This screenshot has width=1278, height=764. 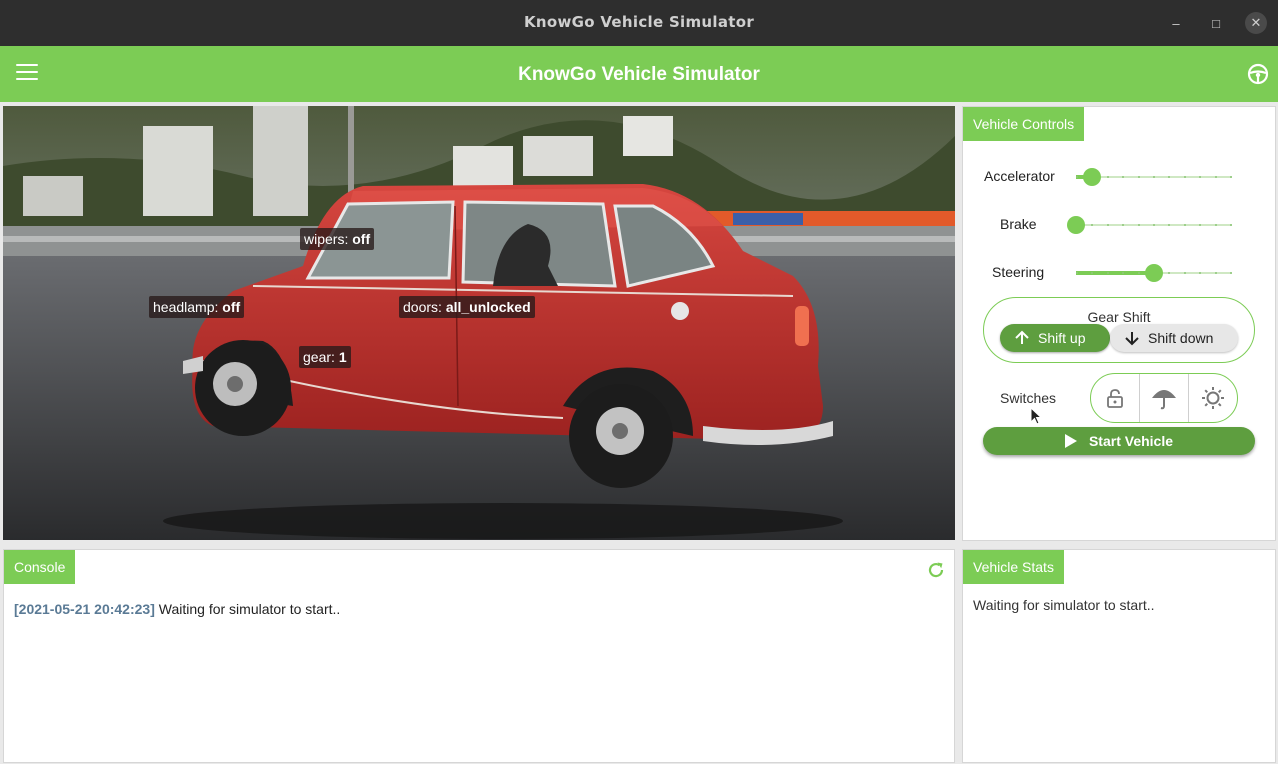 What do you see at coordinates (1258, 74) in the screenshot?
I see `steering-wheel-icon` at bounding box center [1258, 74].